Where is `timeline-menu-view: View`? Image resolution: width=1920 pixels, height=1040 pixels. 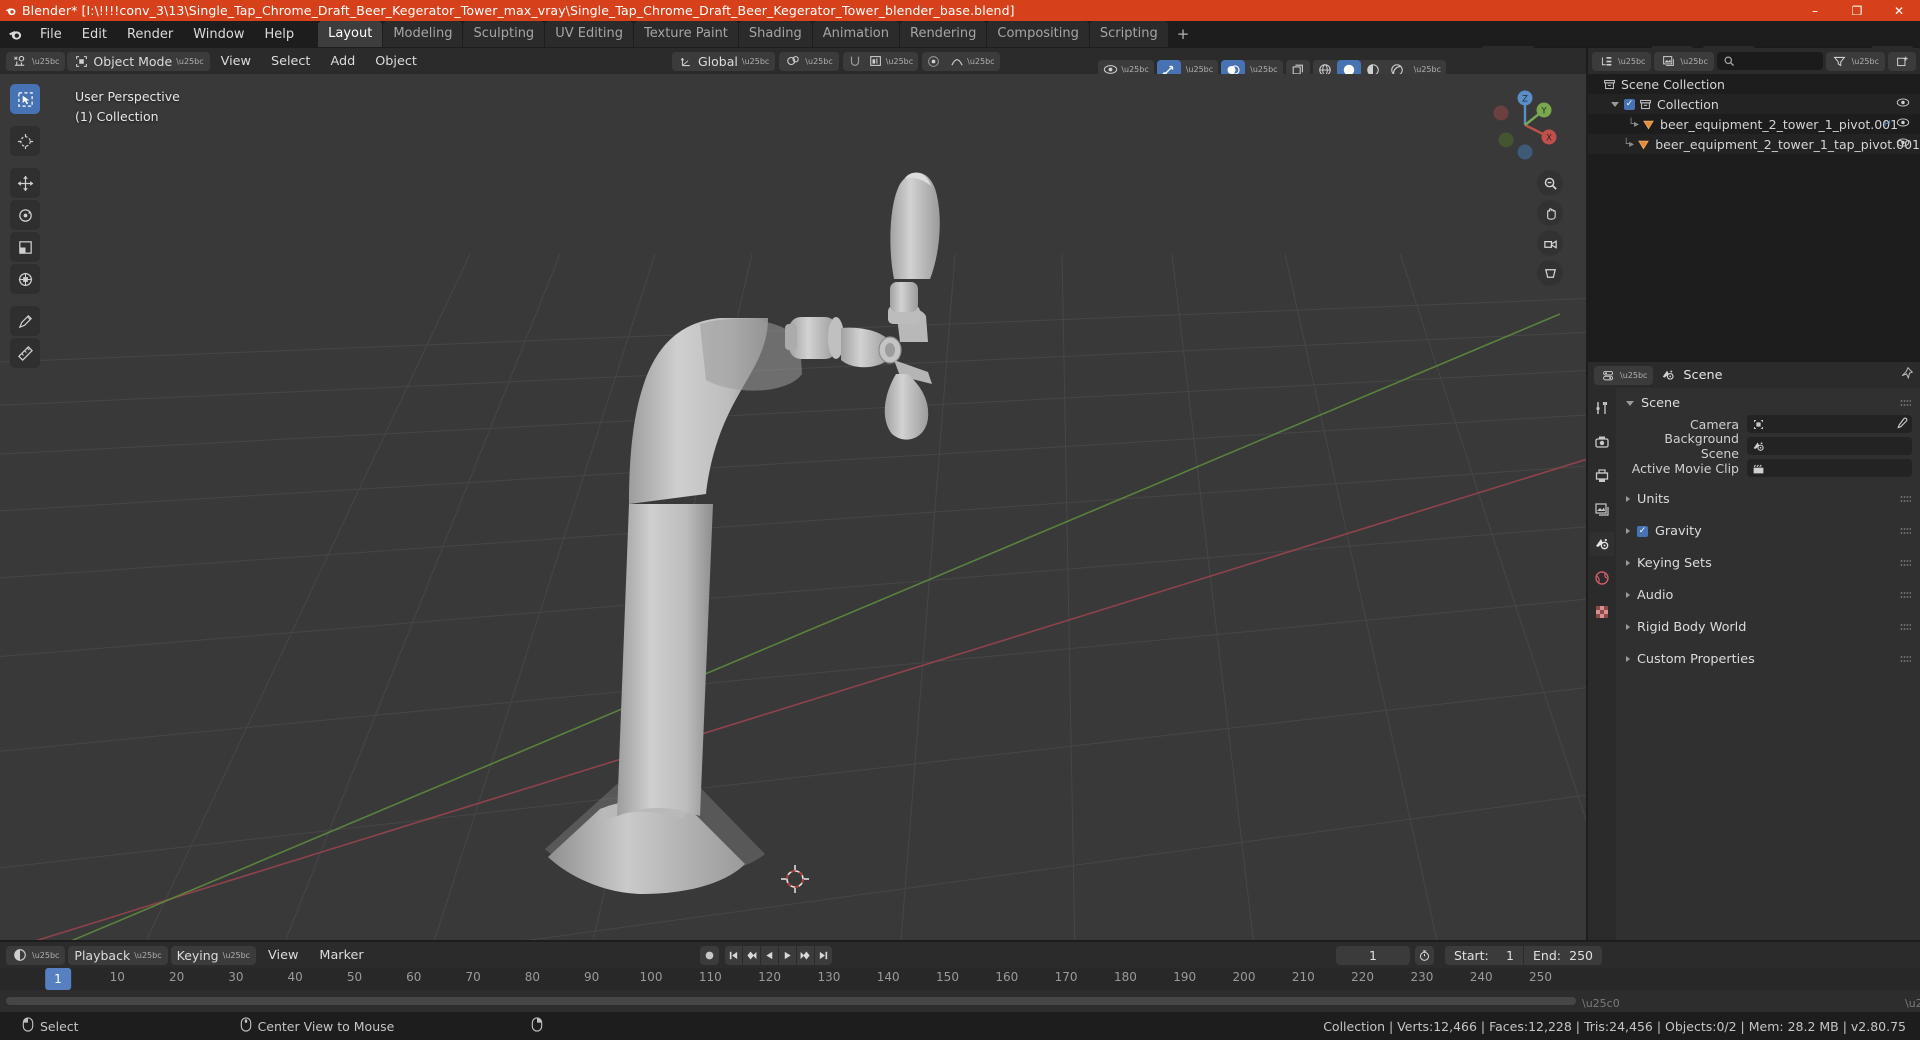 timeline-menu-view: View is located at coordinates (283, 955).